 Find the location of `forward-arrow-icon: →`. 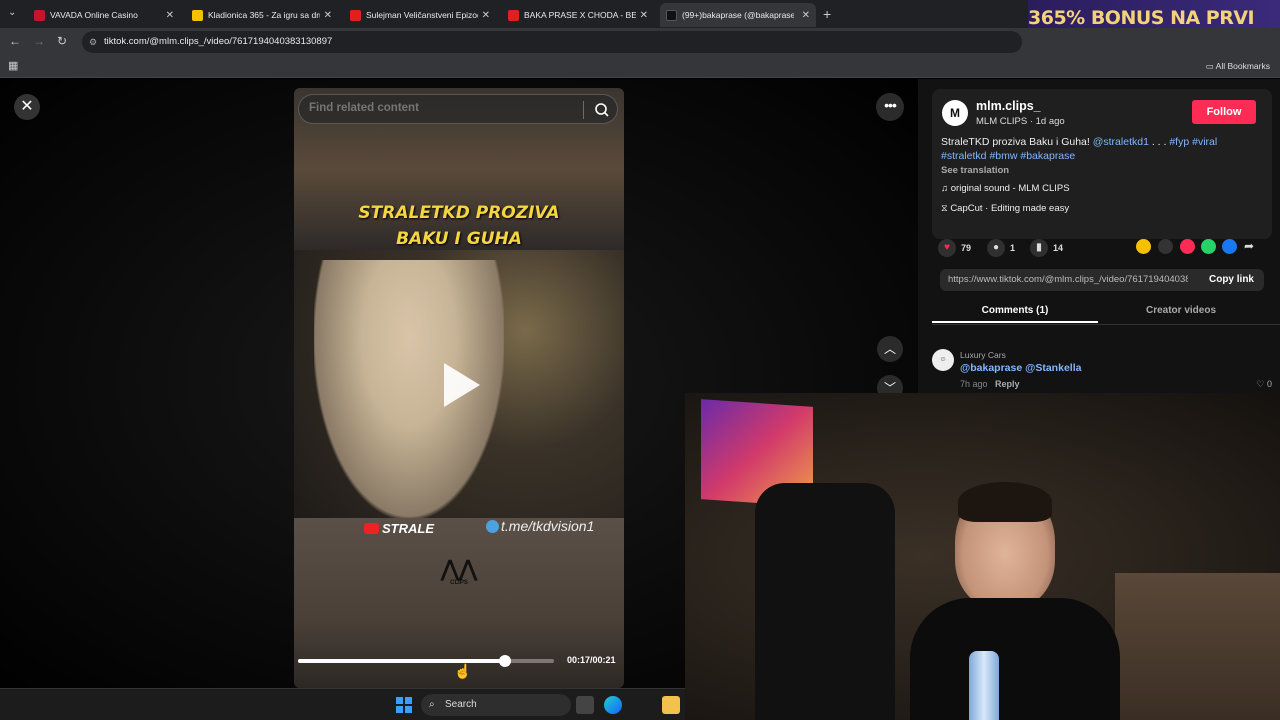

forward-arrow-icon: → is located at coordinates (39, 41).